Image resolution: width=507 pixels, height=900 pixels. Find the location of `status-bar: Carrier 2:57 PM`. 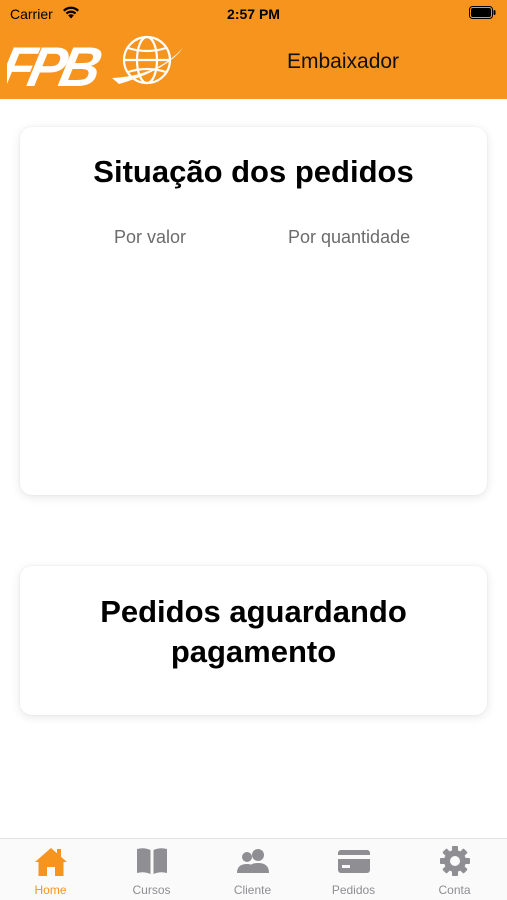

status-bar: Carrier 2:57 PM is located at coordinates (253, 15).